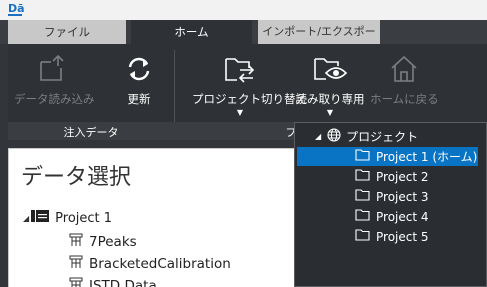 This screenshot has height=287, width=487. I want to click on refresh-label: 更新, so click(139, 99).